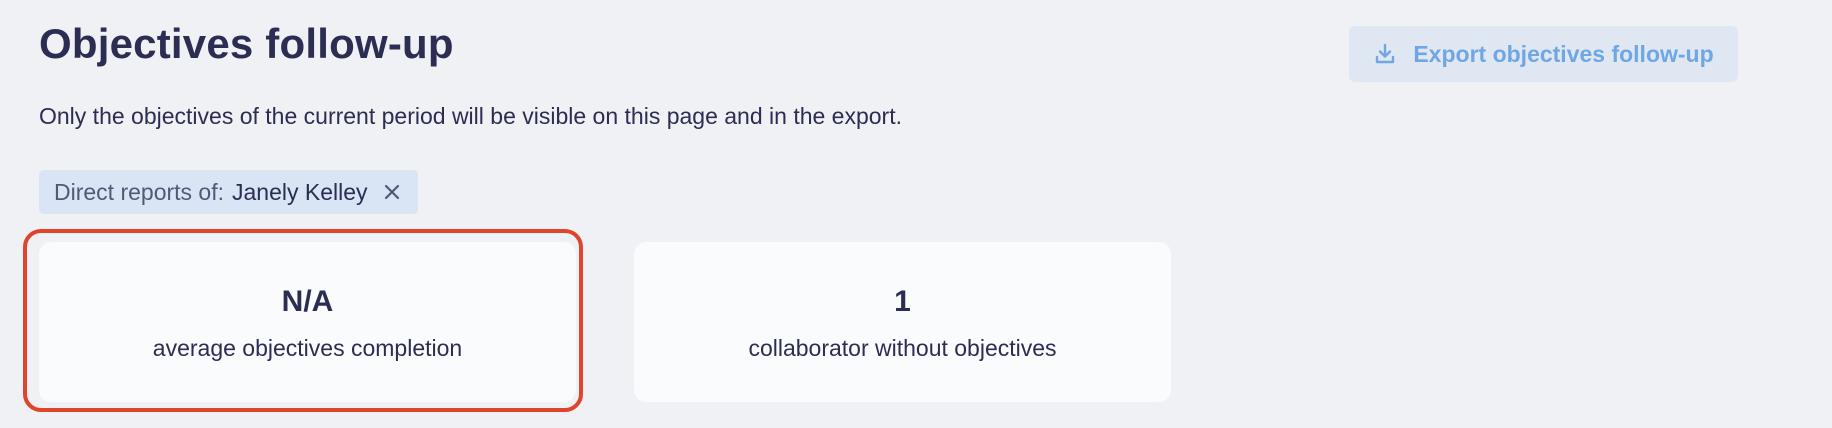 This screenshot has height=428, width=1832. I want to click on filter-value: Janely Kelley, so click(300, 191).